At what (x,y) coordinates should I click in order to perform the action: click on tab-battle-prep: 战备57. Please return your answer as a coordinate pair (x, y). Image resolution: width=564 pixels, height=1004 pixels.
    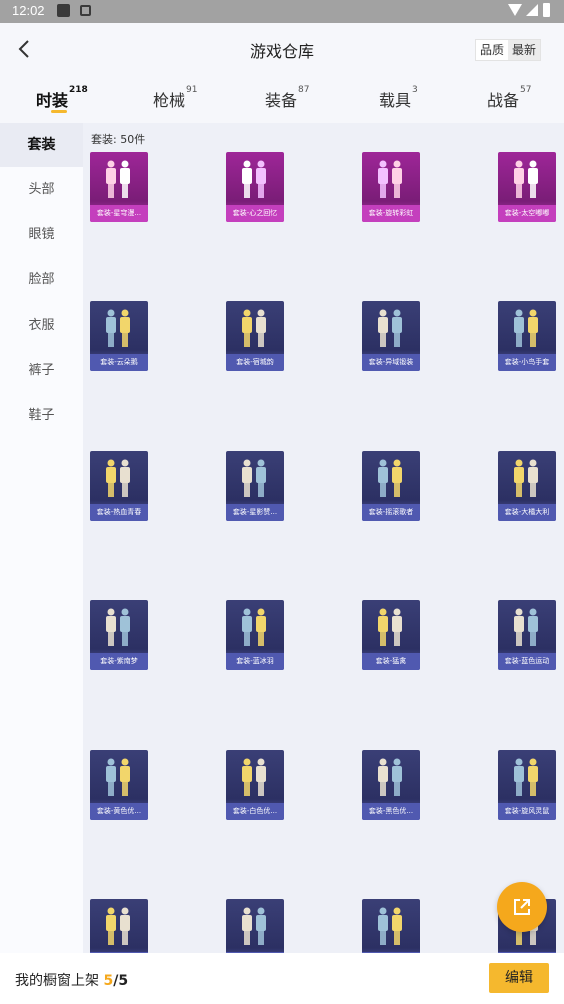
    Looking at the image, I should click on (509, 98).